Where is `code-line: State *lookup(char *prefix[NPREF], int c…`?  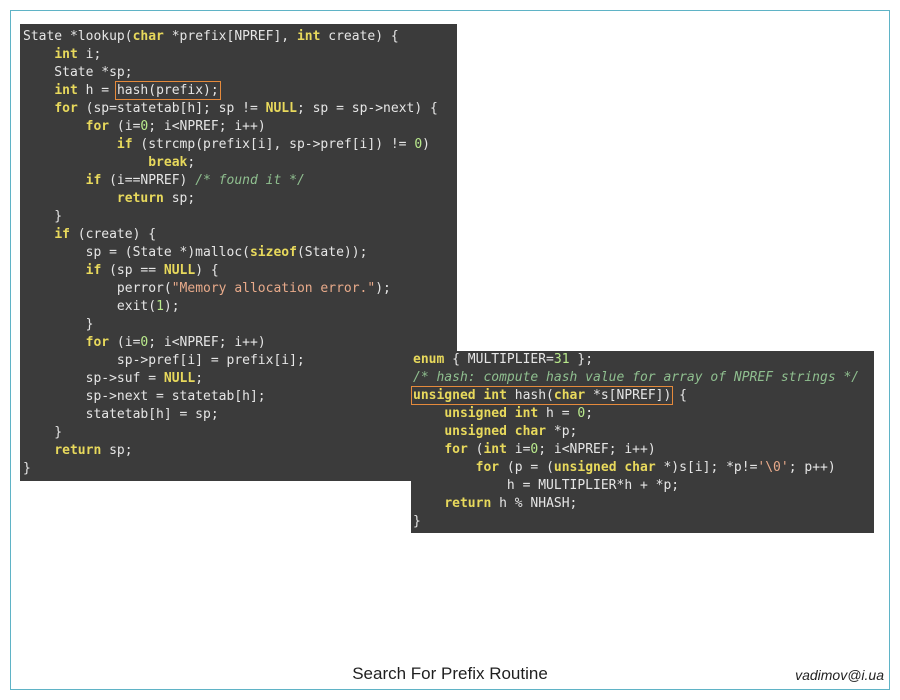
code-line: State *lookup(char *prefix[NPREF], int c… is located at coordinates (240, 37).